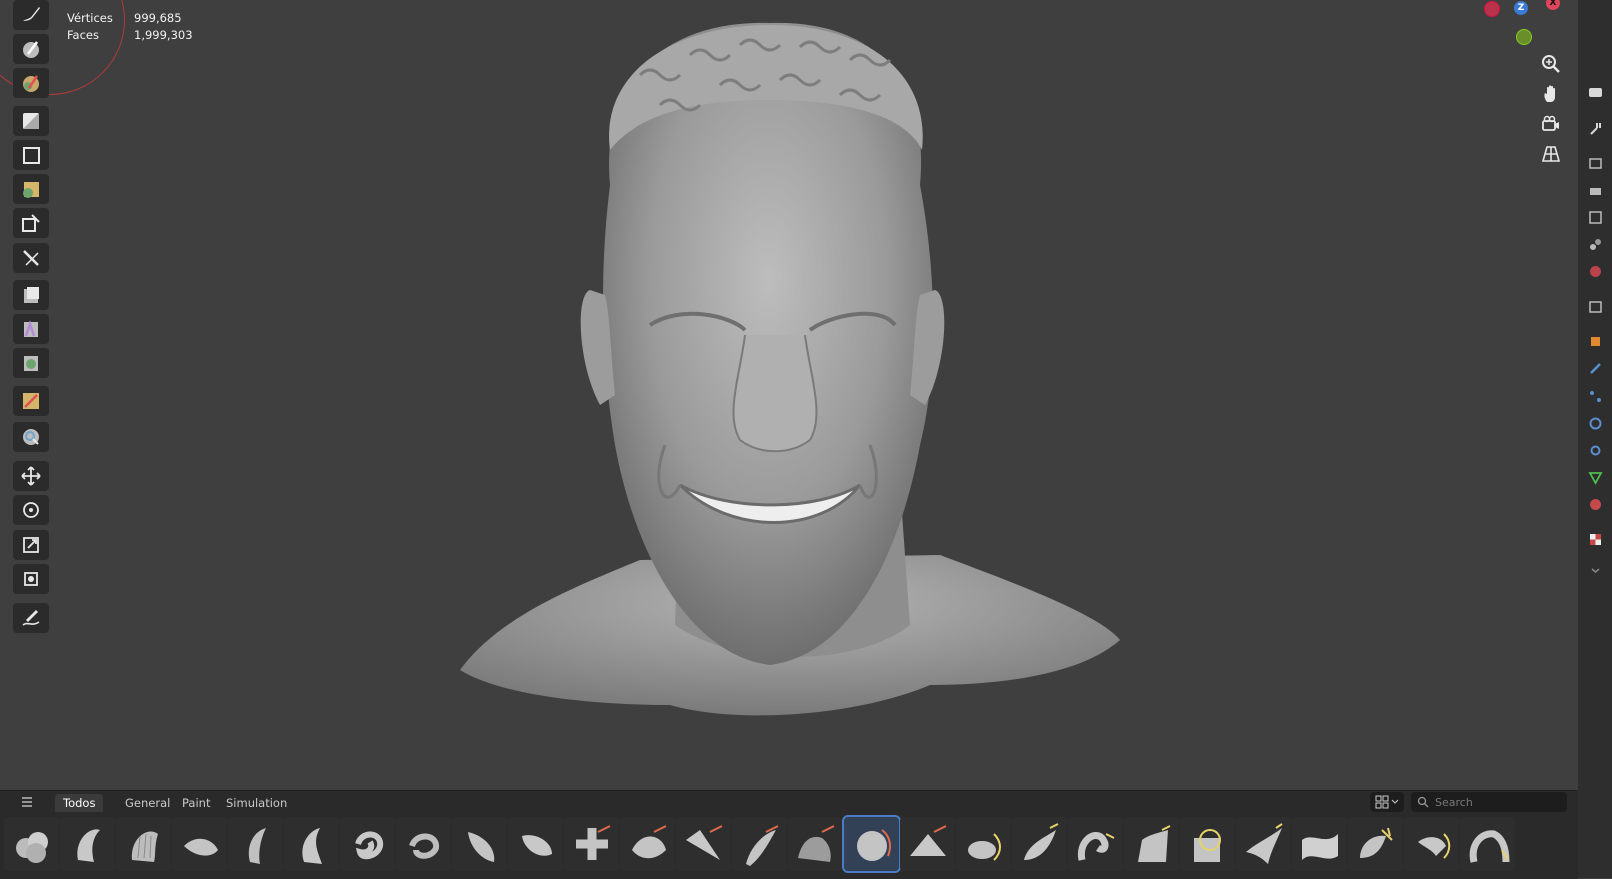  Describe the element at coordinates (31, 545) in the screenshot. I see `scale-tool-icon` at that location.